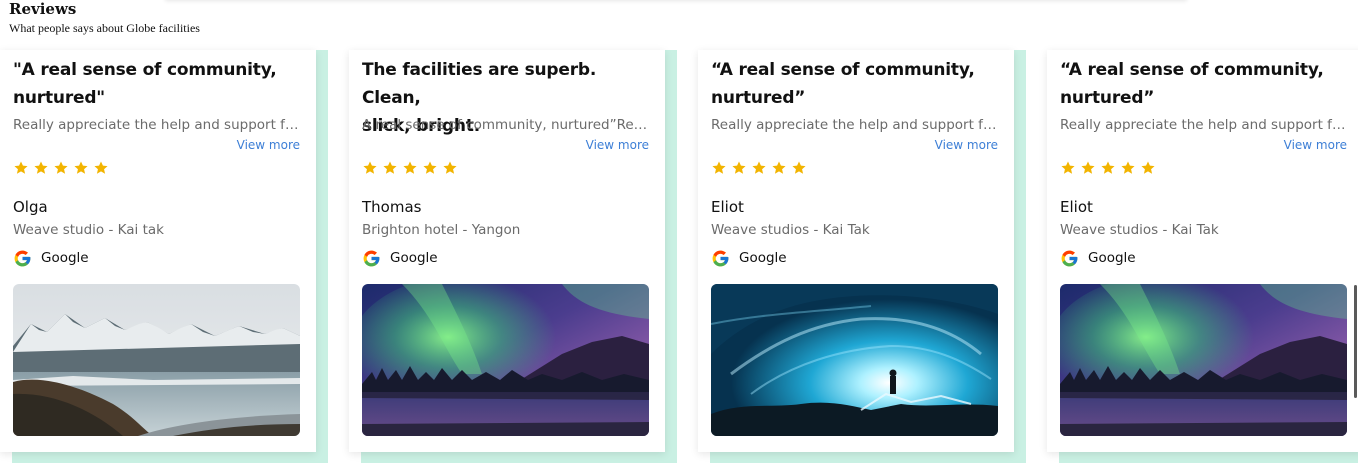 This screenshot has width=1358, height=463. Describe the element at coordinates (59, 98) in the screenshot. I see `review-quote-line: nurtured"` at that location.